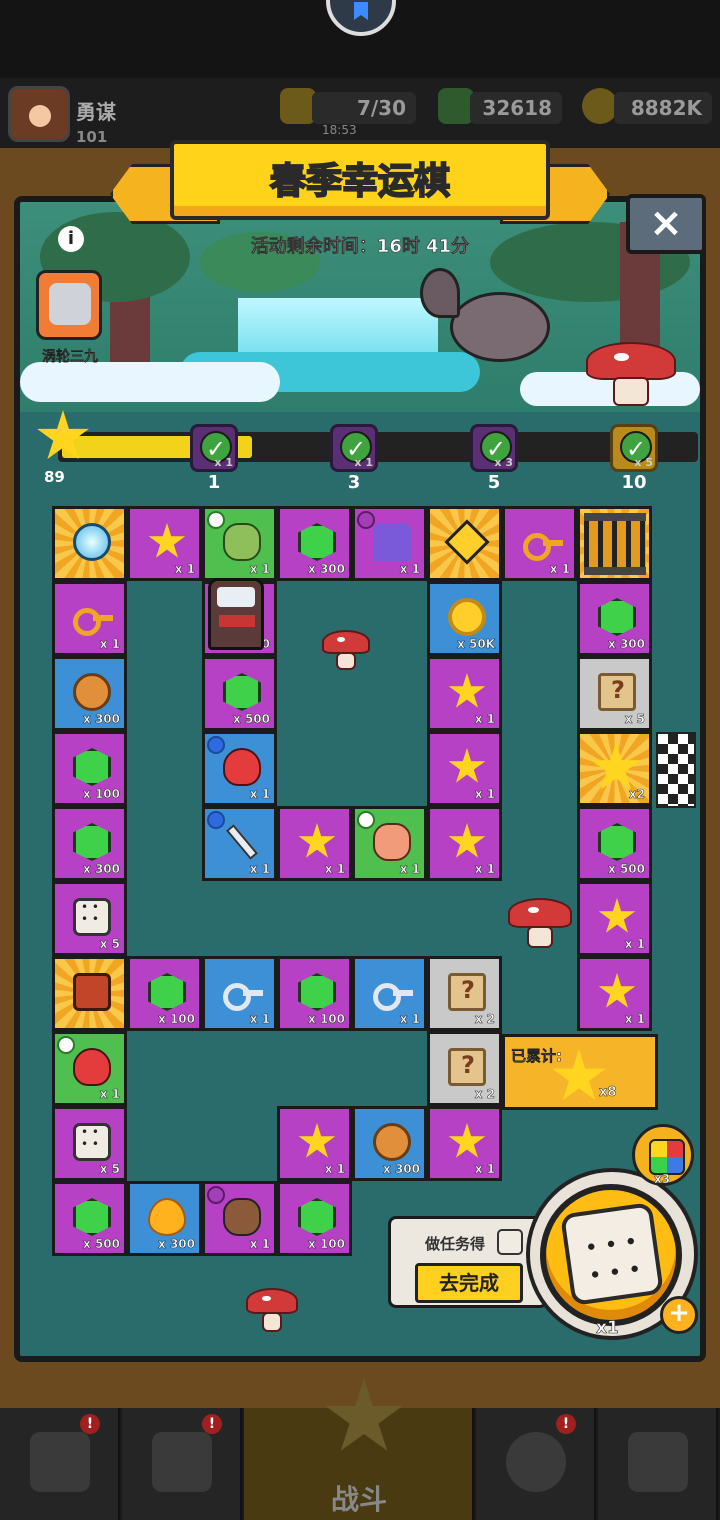  What do you see at coordinates (679, 1315) in the screenshot?
I see `add-dice-button: +` at bounding box center [679, 1315].